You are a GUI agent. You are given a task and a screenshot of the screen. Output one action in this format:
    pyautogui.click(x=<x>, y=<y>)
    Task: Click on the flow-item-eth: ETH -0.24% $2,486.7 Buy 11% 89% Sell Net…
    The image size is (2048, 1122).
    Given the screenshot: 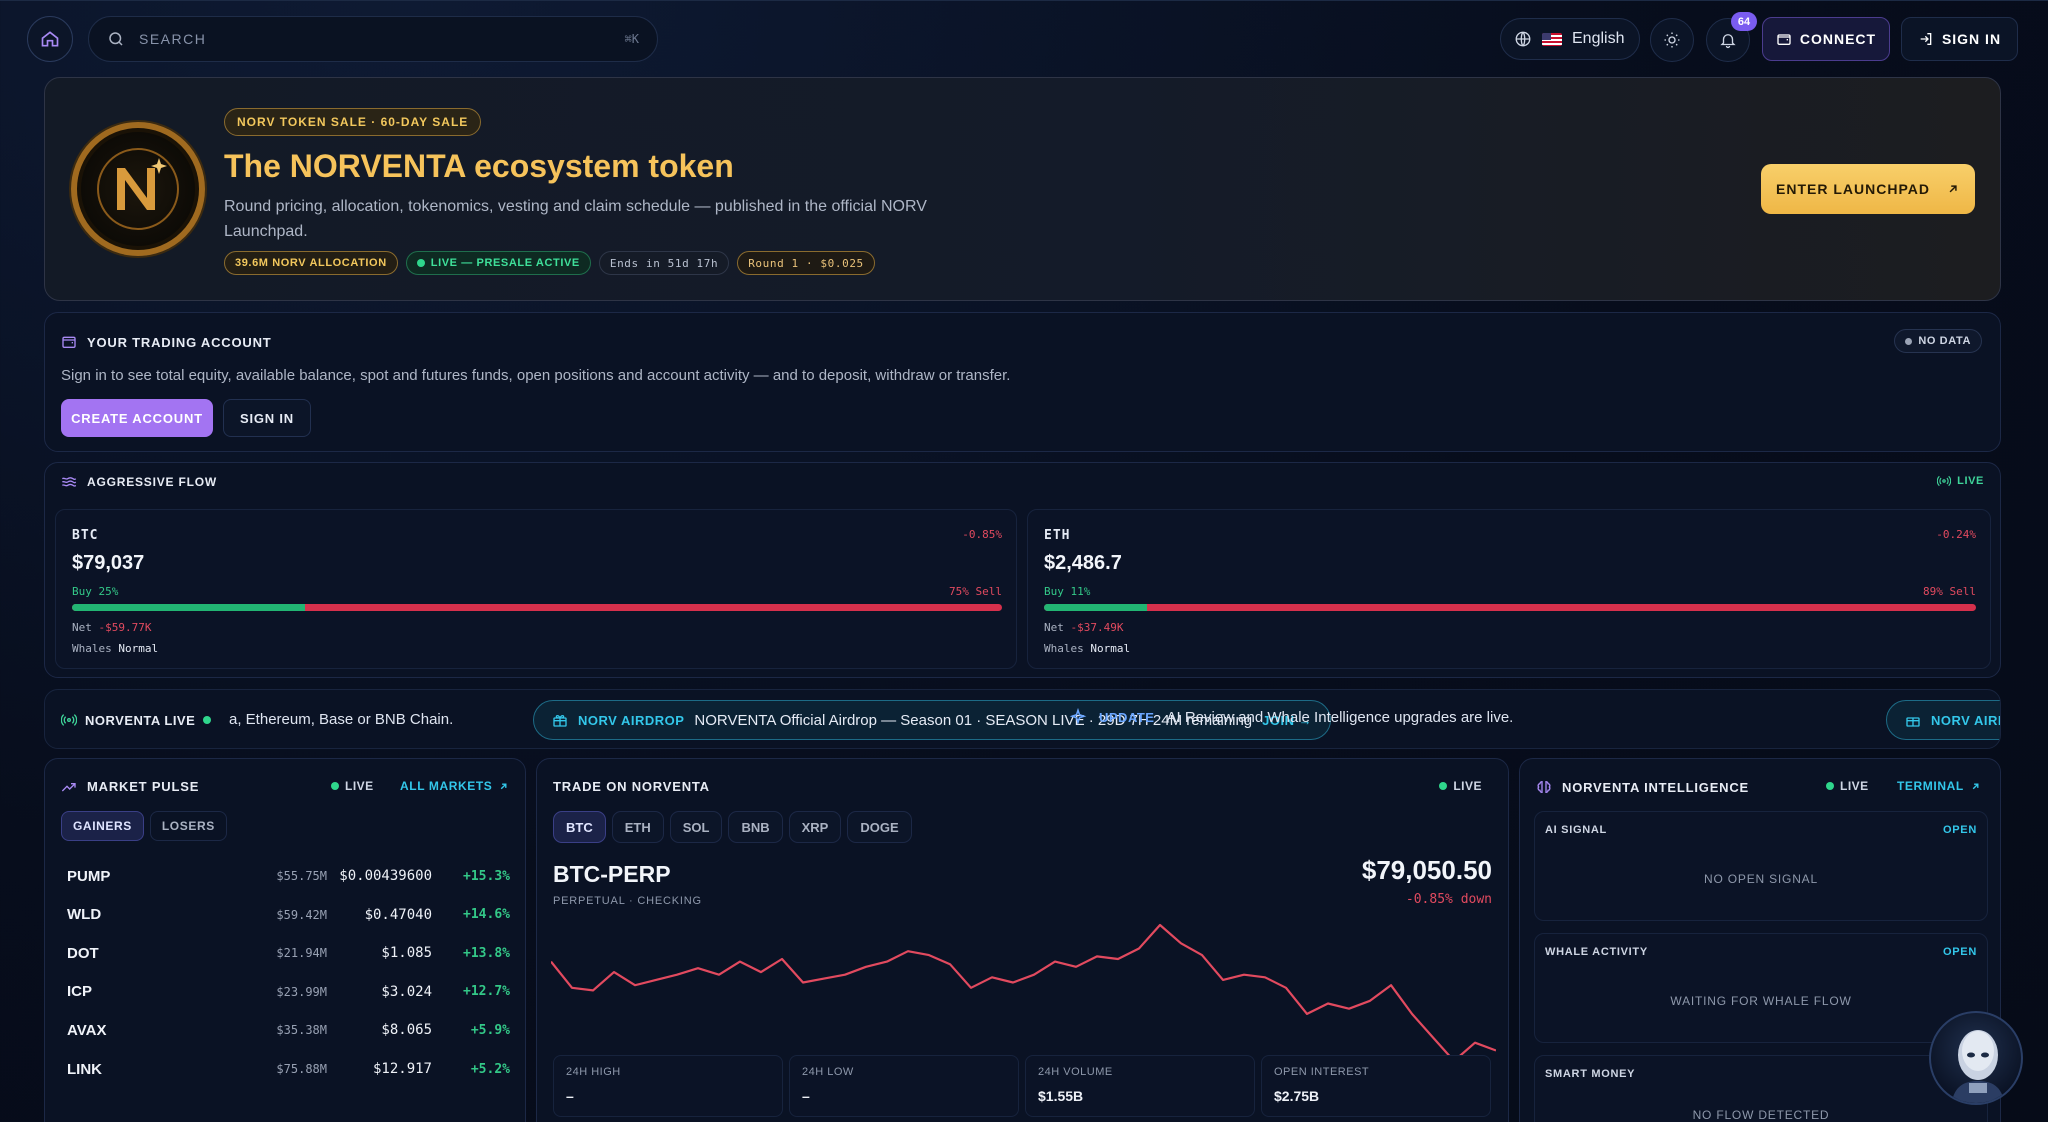 What is the action you would take?
    pyautogui.click(x=1509, y=589)
    